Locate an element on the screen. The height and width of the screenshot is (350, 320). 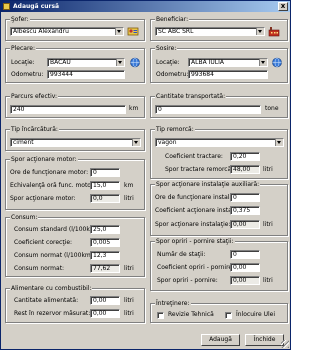
consum-standard-label: Consum standard (l/100km): is located at coordinates (57, 229).